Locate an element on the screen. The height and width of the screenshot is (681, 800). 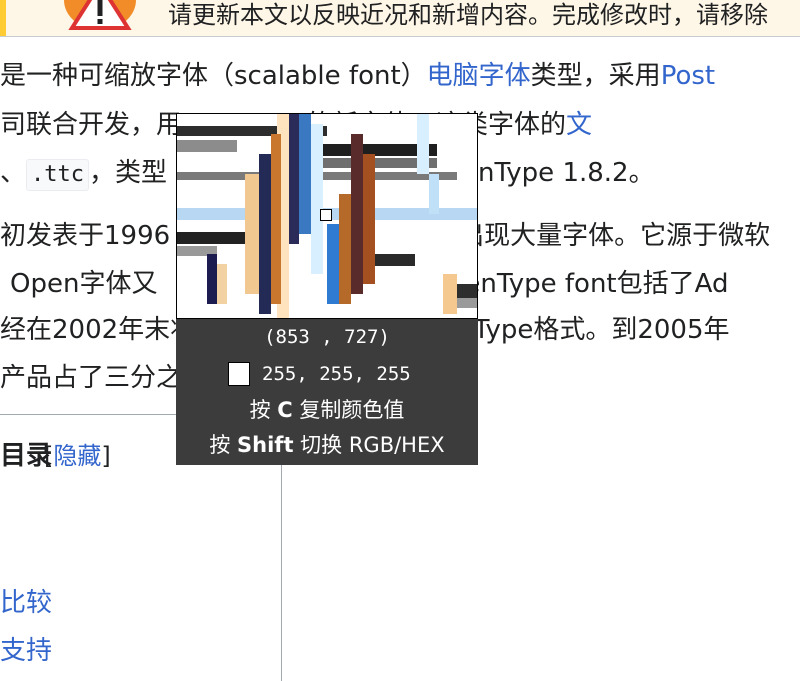
hint-text: 切换 RGB/HEX is located at coordinates (369, 445).